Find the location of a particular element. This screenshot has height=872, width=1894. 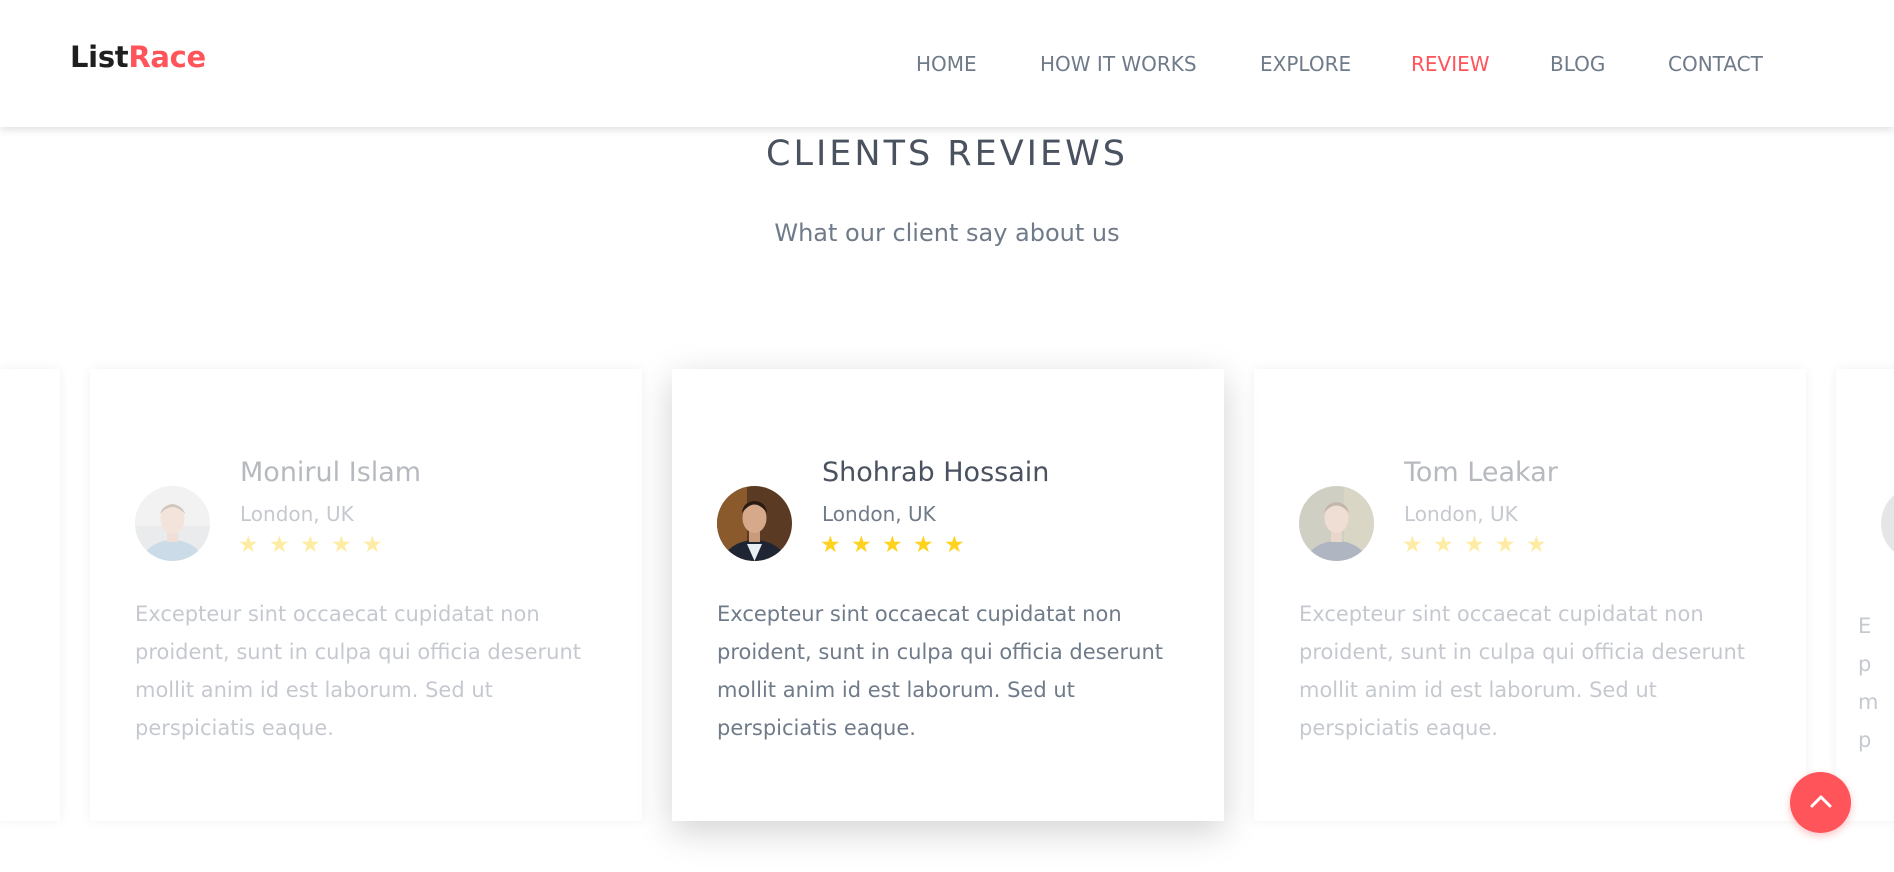

review-card-partial-left is located at coordinates (30, 595).